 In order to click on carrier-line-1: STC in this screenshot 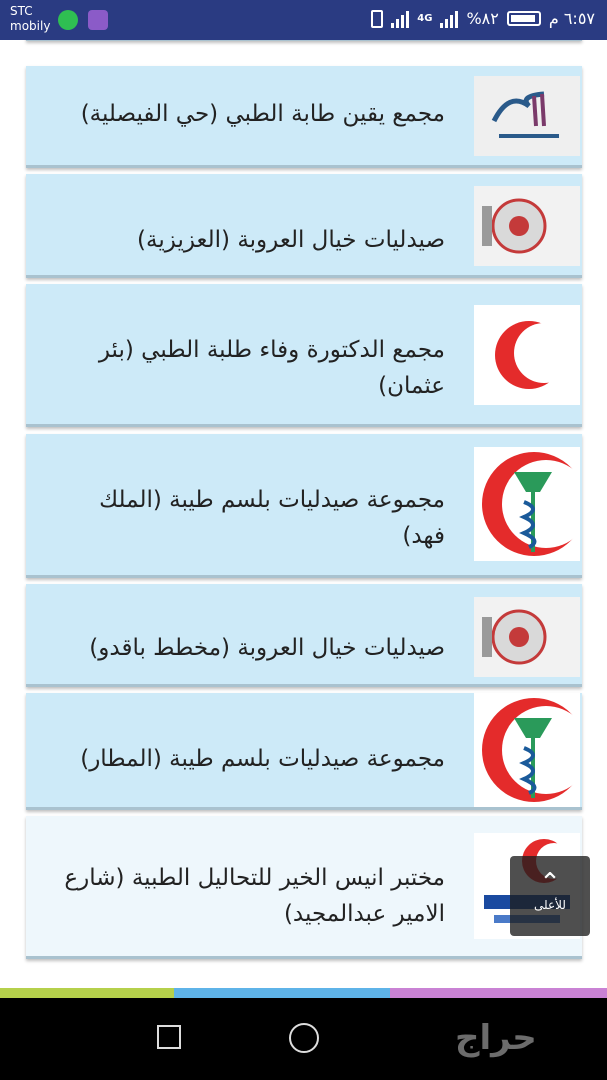, I will do `click(21, 11)`.